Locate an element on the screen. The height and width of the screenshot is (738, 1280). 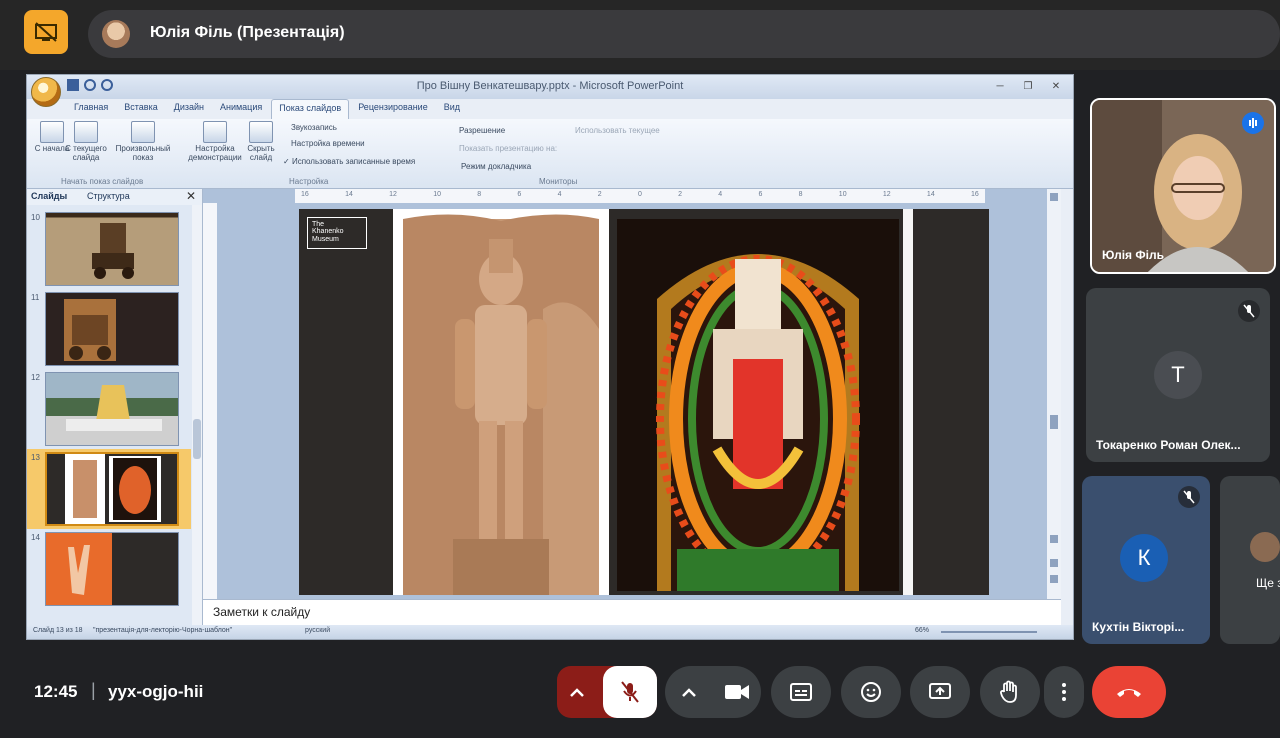
captions-icon is located at coordinates (801, 692).